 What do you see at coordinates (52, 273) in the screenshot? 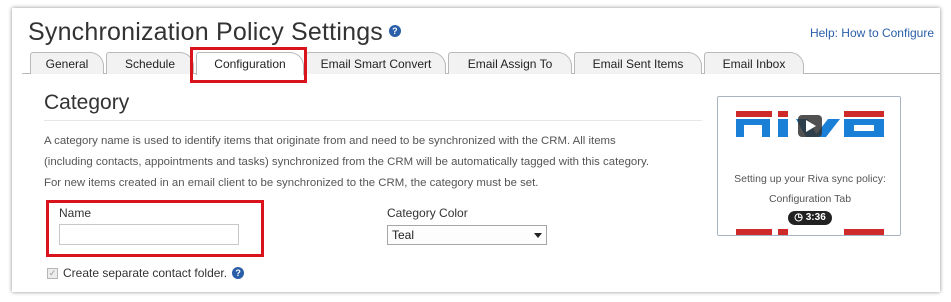
I see `separate-contact-folder-checkbox: ✓` at bounding box center [52, 273].